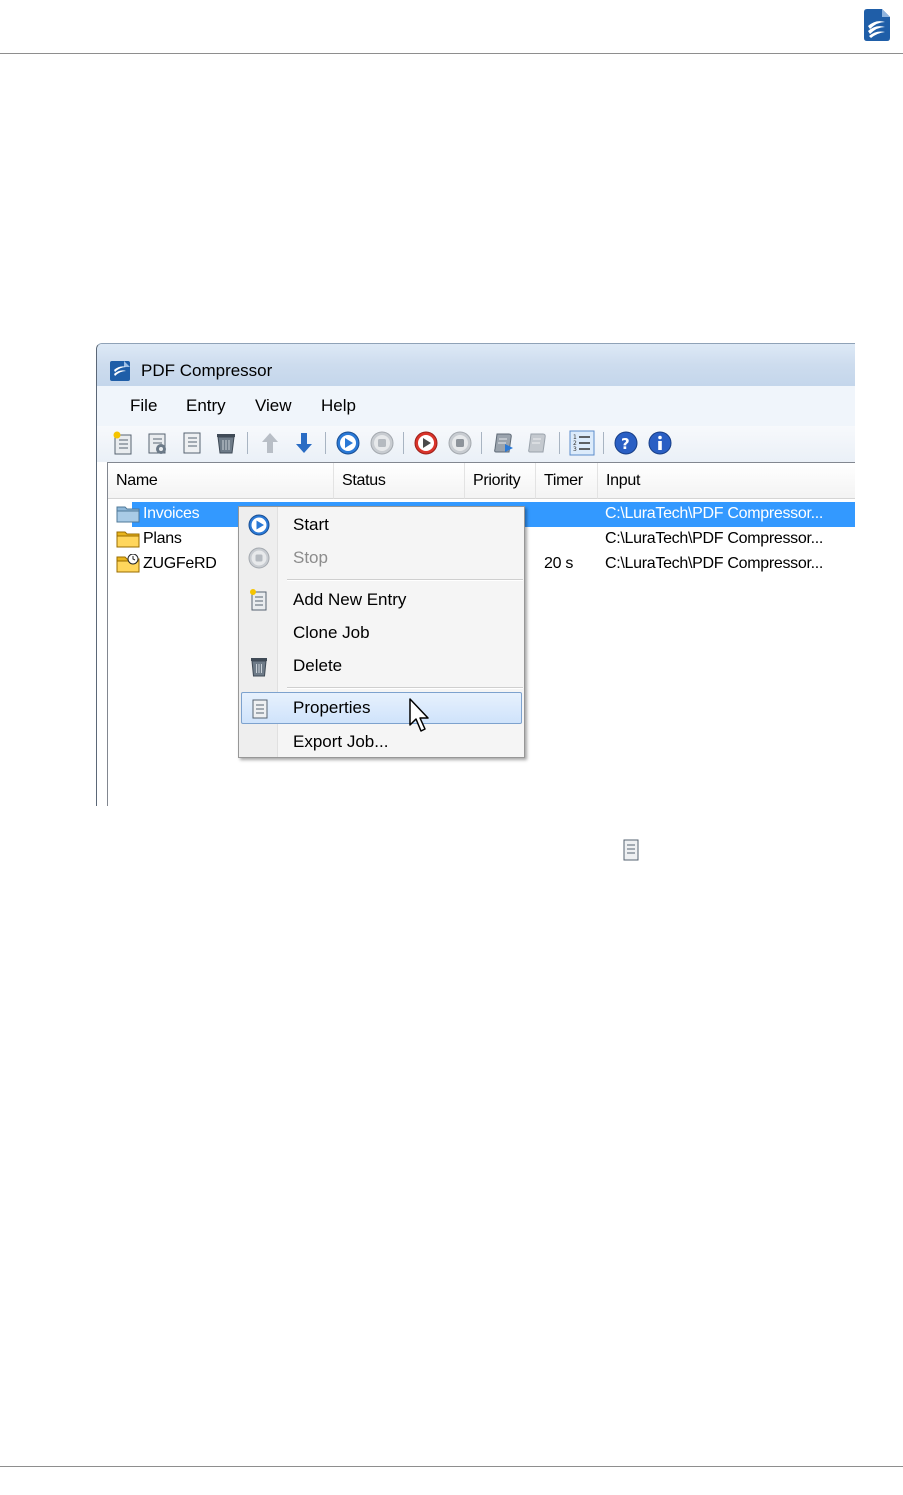 This screenshot has height=1495, width=903. Describe the element at coordinates (381, 558) in the screenshot. I see `menu-item-stop: Stop` at that location.